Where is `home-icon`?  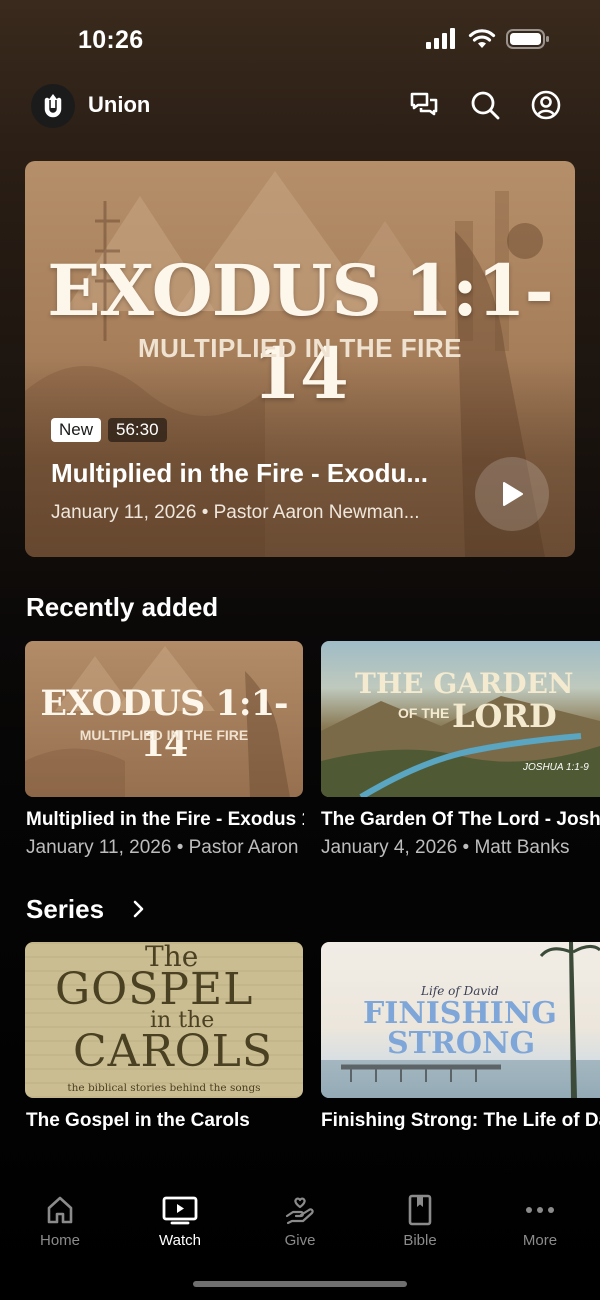 home-icon is located at coordinates (60, 1210).